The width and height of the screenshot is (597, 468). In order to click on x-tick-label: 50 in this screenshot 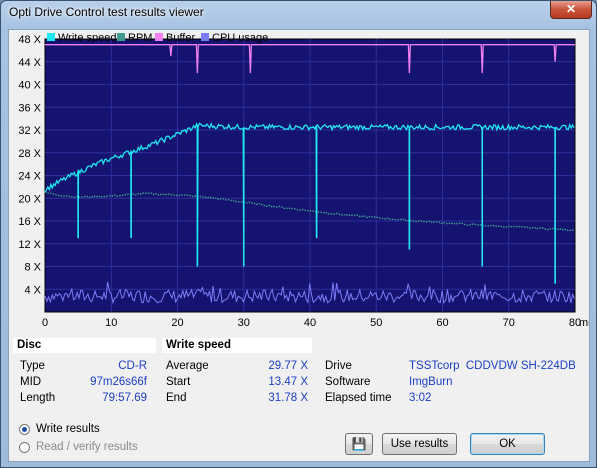, I will do `click(376, 323)`.